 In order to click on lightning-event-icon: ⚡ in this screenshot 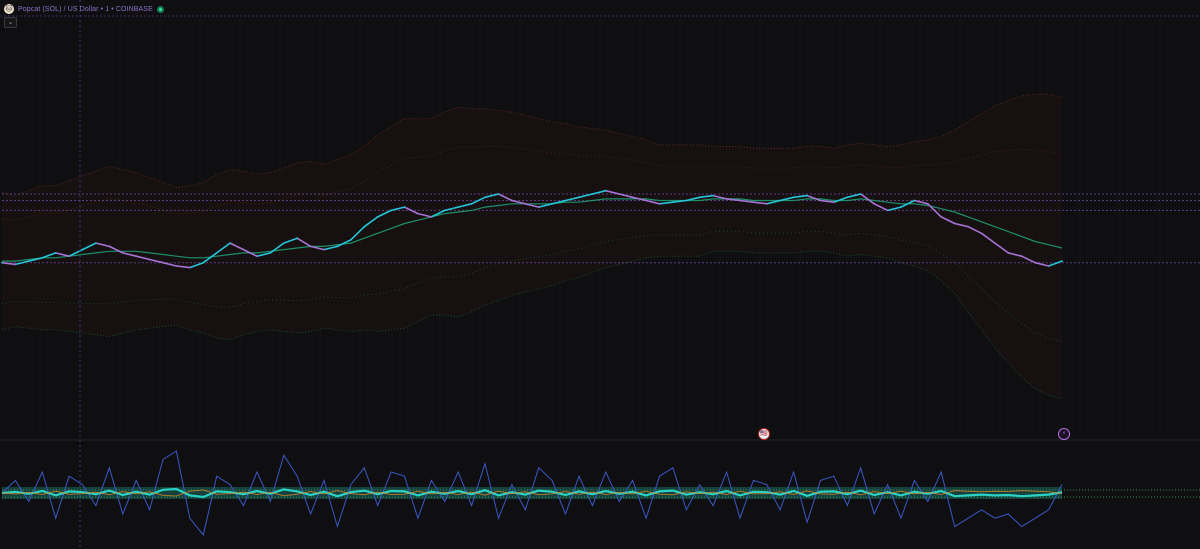, I will do `click(1064, 434)`.